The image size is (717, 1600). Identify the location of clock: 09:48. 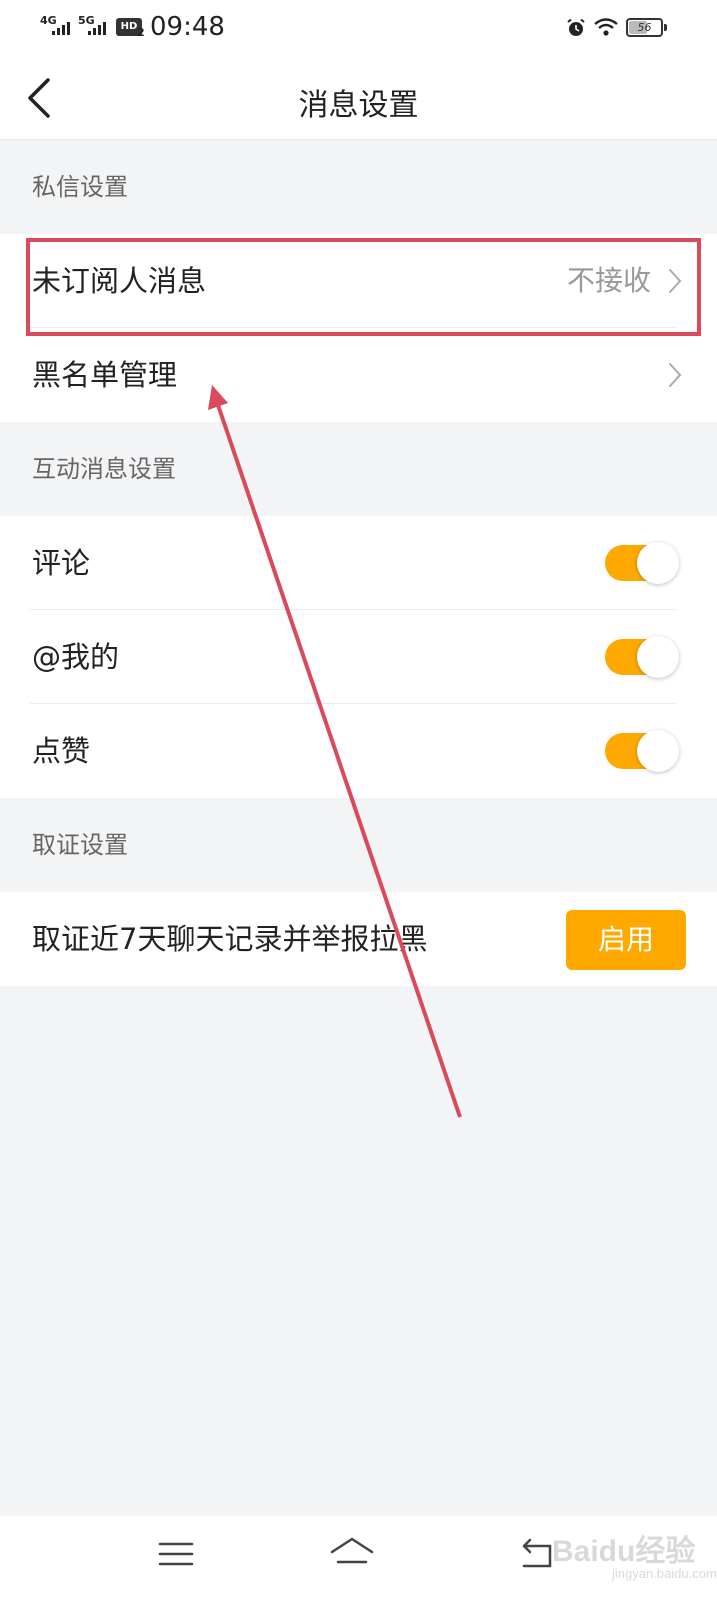
(187, 27).